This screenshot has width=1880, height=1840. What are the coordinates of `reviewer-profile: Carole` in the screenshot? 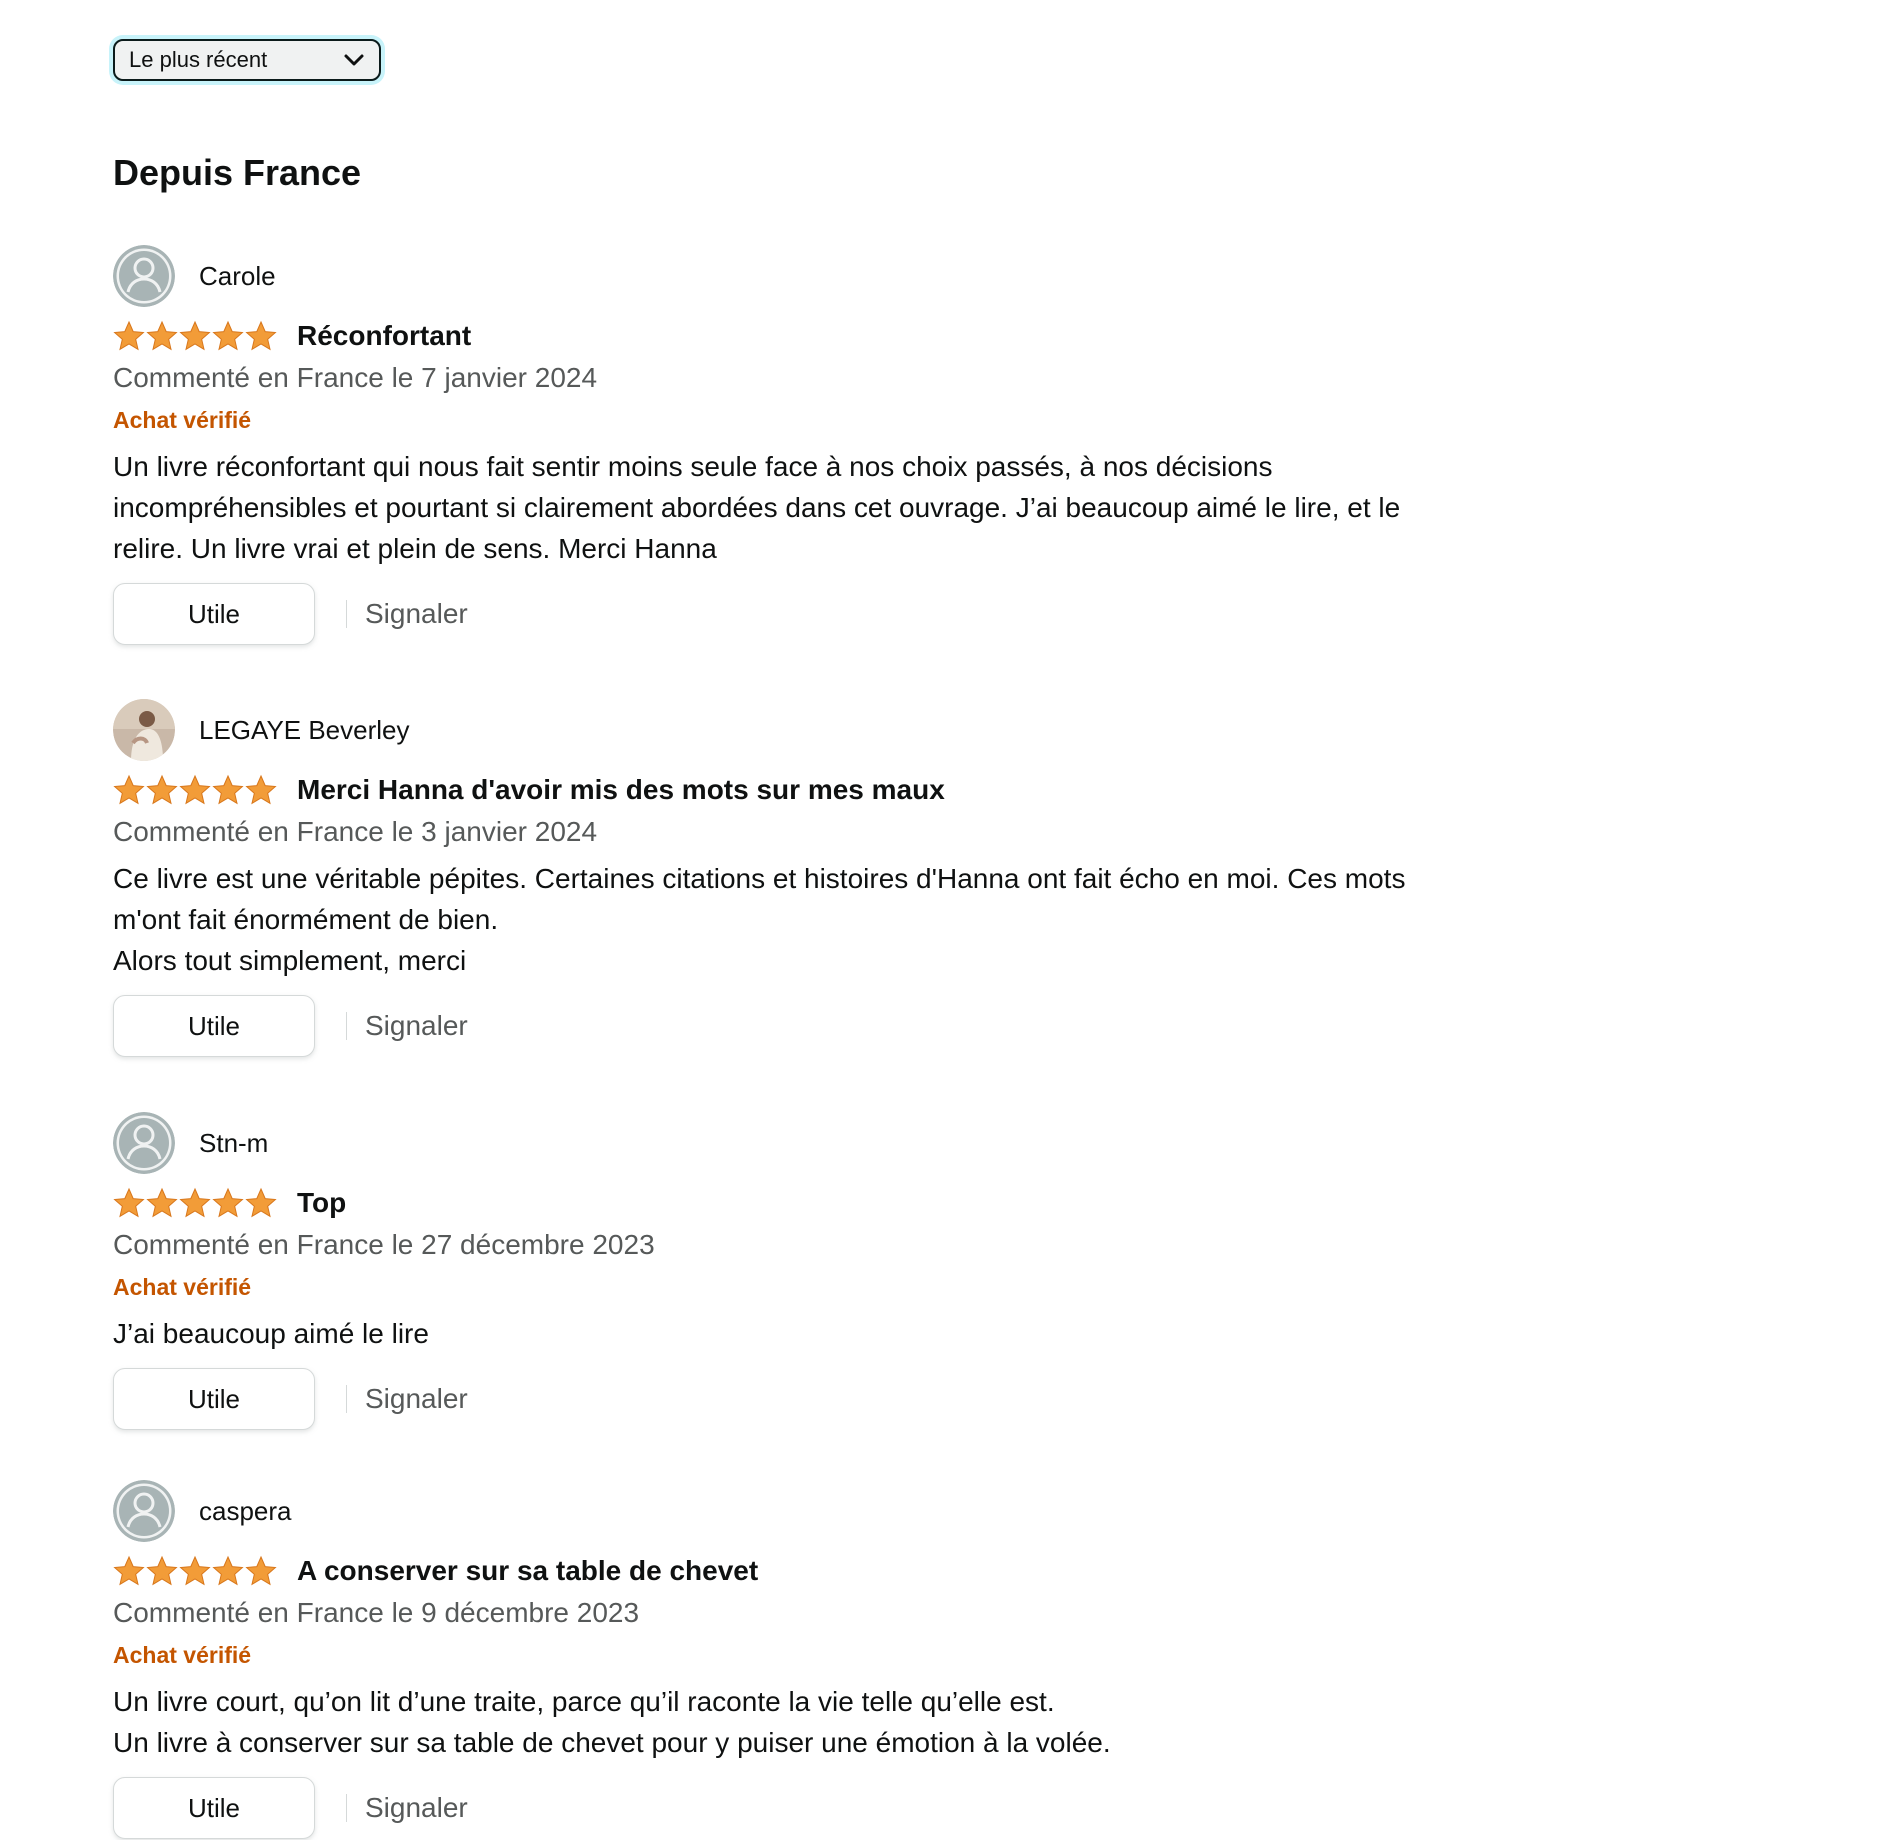 It's located at (194, 276).